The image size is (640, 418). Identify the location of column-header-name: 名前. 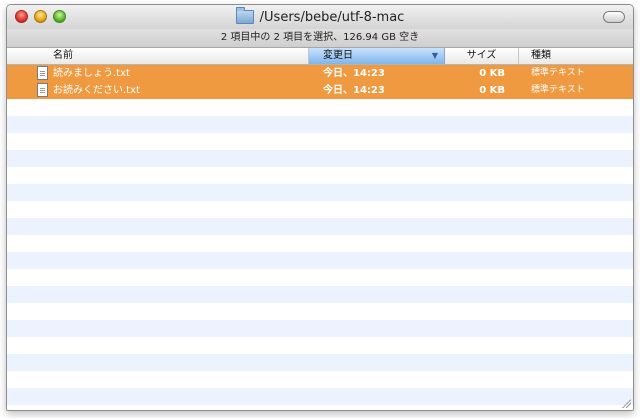
(158, 56).